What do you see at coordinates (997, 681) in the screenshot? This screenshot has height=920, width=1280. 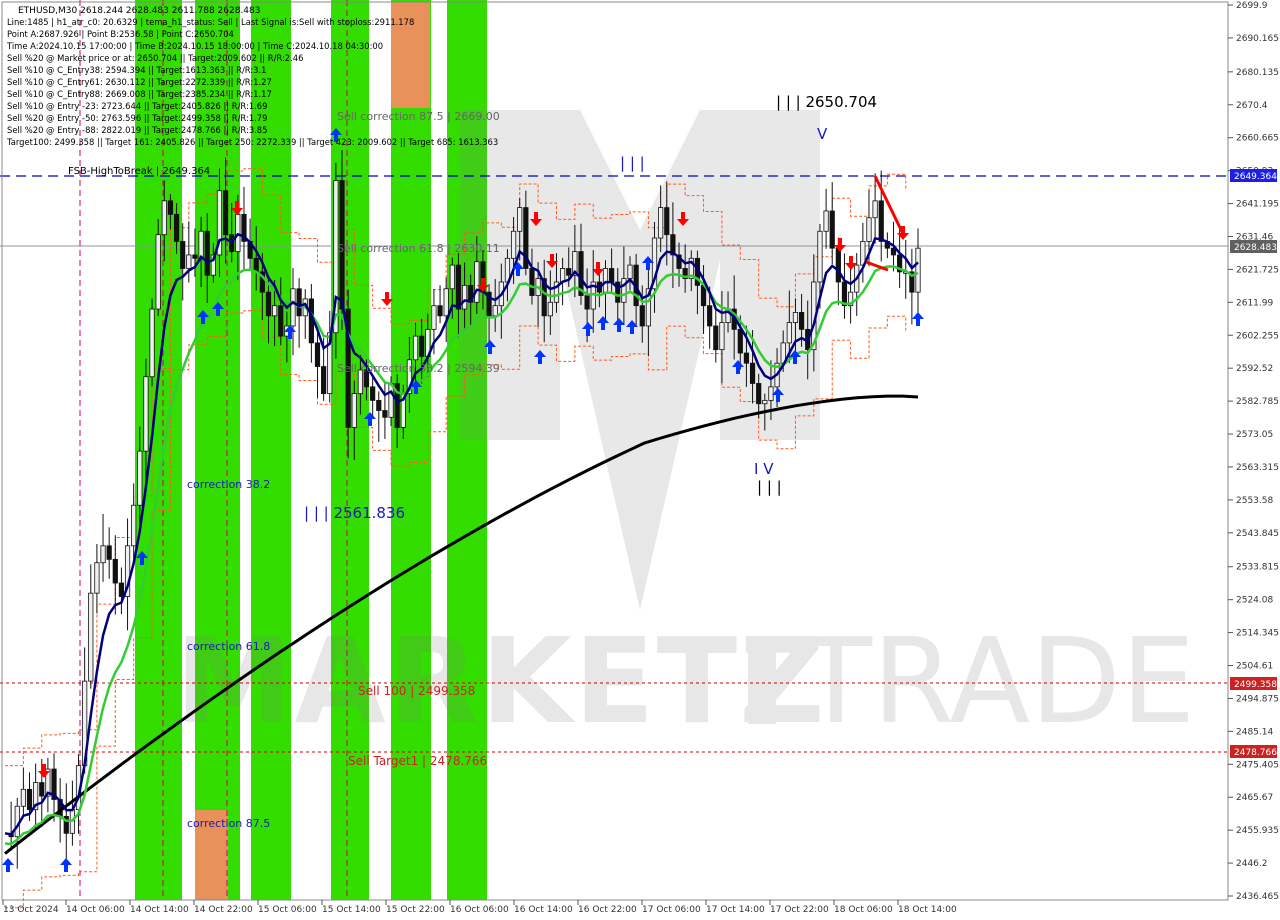 I see `watermark-text-b: TRADE` at bounding box center [997, 681].